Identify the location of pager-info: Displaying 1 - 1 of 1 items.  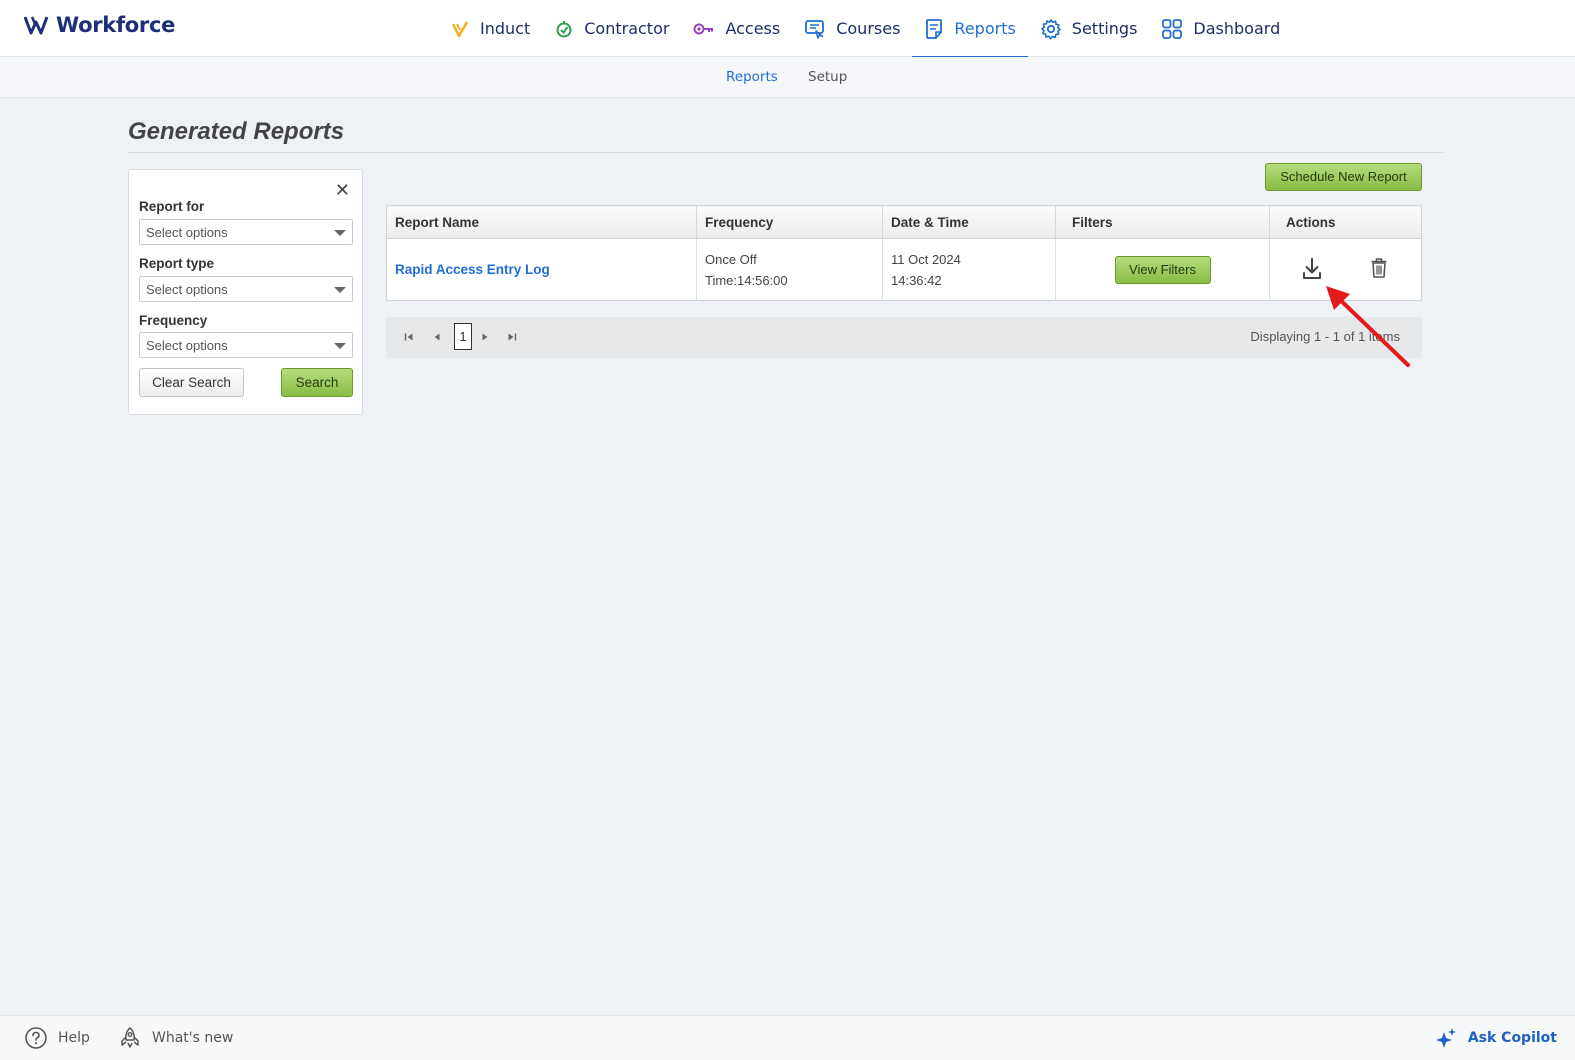
(1325, 336).